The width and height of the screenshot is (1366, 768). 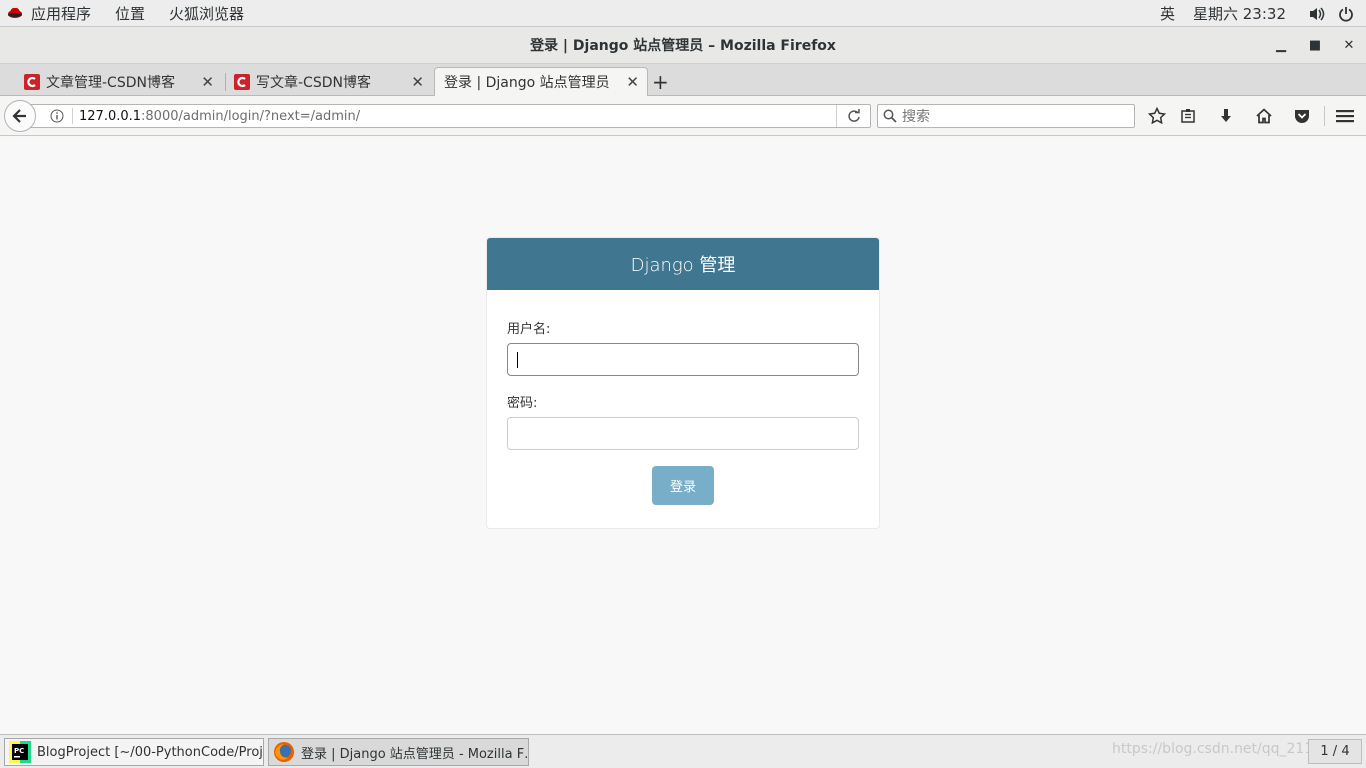 I want to click on login-button: 登录, so click(x=683, y=485).